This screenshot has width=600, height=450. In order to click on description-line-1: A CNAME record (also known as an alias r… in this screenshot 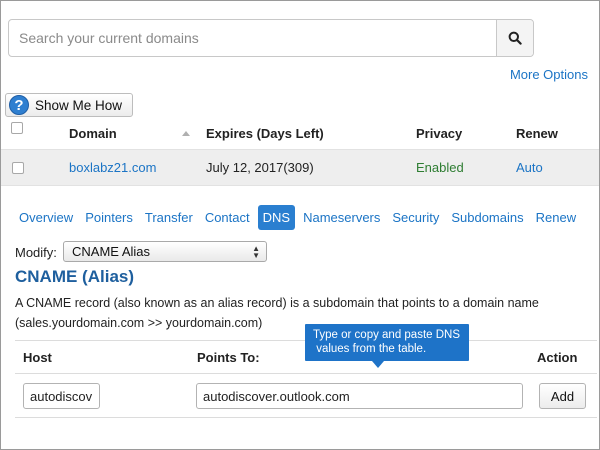, I will do `click(277, 303)`.